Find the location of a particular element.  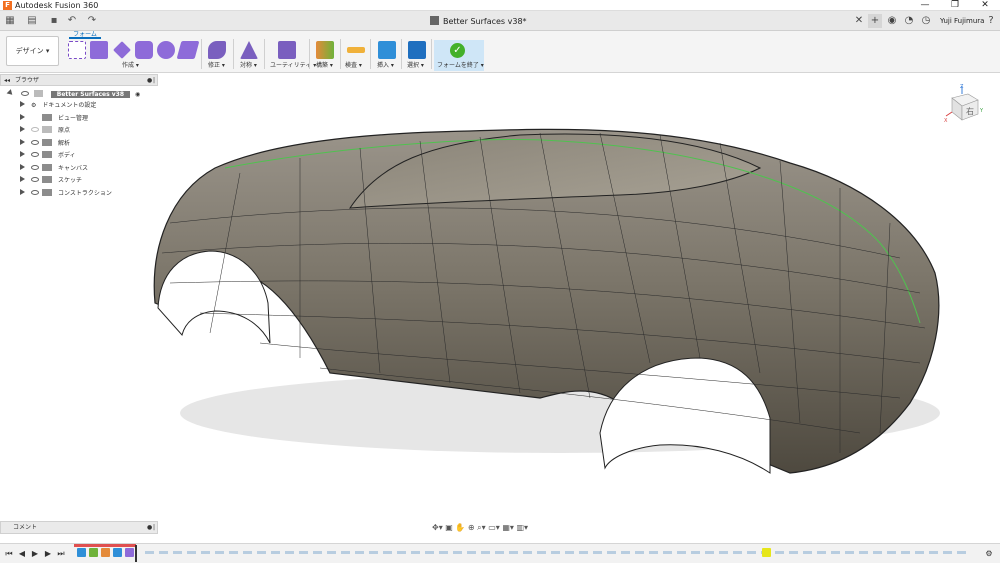

measure-icon is located at coordinates (356, 50).